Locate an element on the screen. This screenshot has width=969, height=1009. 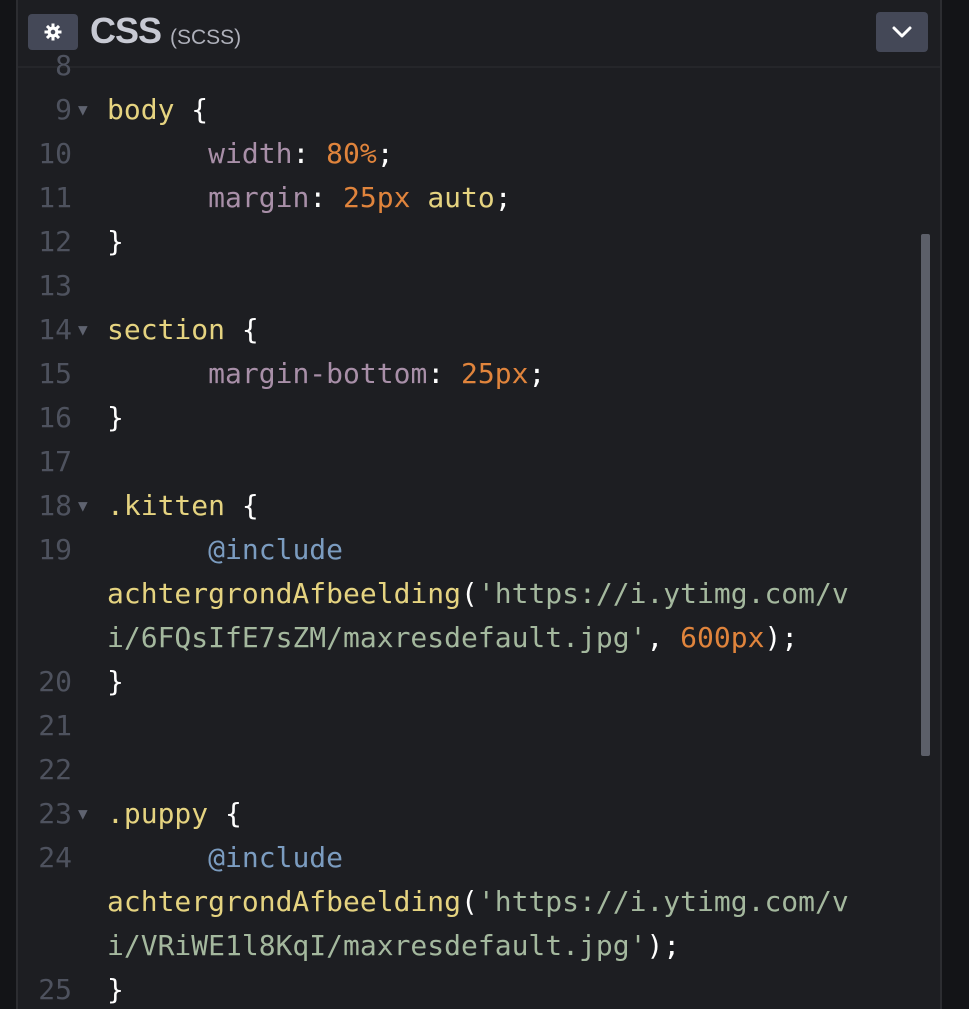
line-number: 8 is located at coordinates (63, 65).